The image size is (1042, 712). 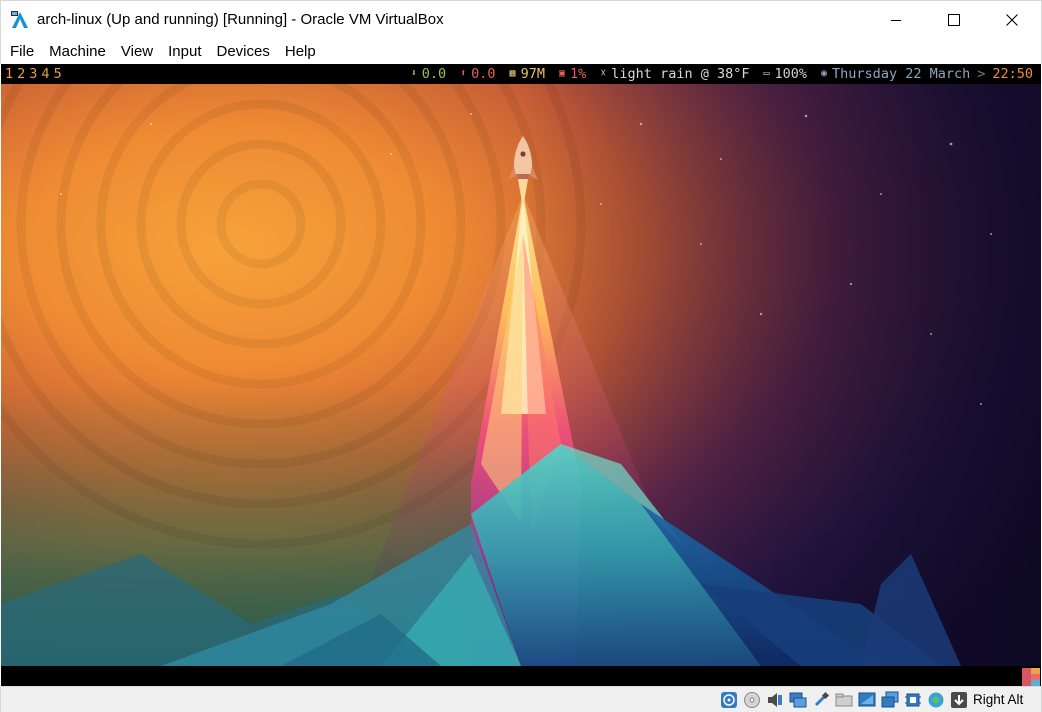 What do you see at coordinates (866, 700) in the screenshot?
I see `display-icon` at bounding box center [866, 700].